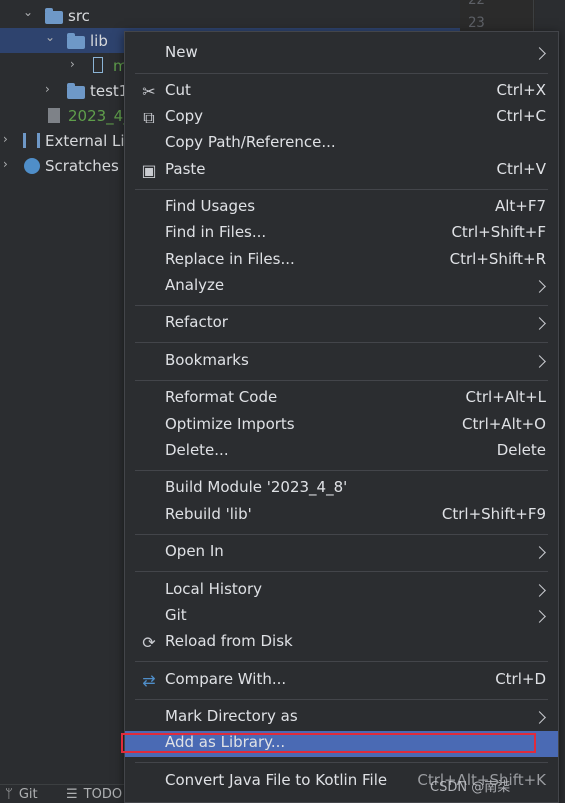 This screenshot has width=565, height=803. What do you see at coordinates (54, 115) in the screenshot?
I see `module-file-icon` at bounding box center [54, 115].